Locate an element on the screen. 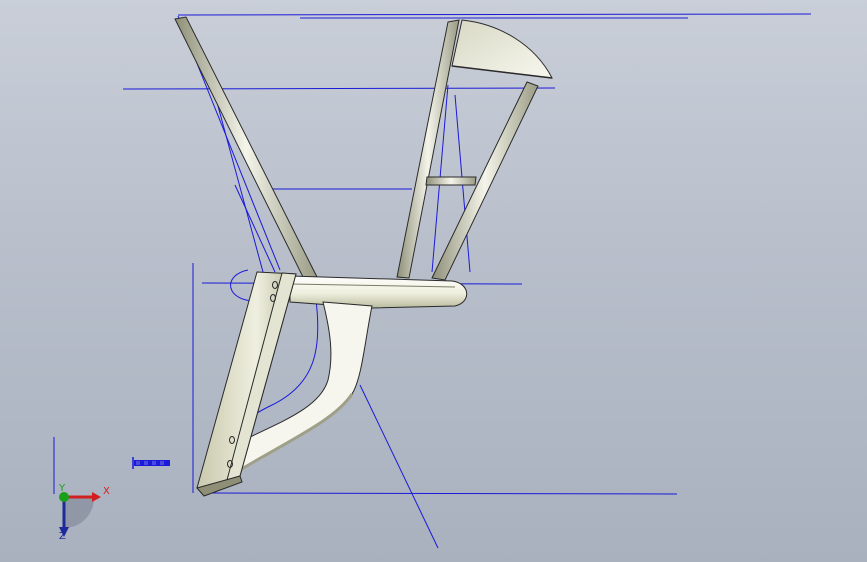 The width and height of the screenshot is (867, 562). triad-x-arrow is located at coordinates (96, 497).